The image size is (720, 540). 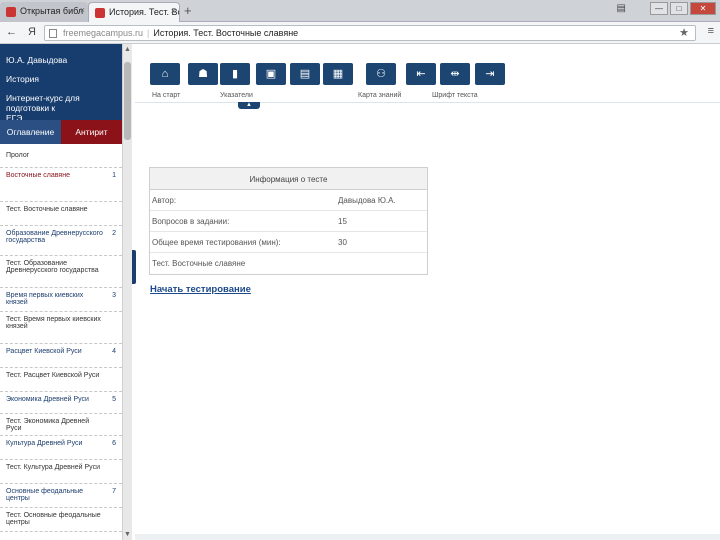 What do you see at coordinates (32, 32) in the screenshot?
I see `yandex-icon: Я` at bounding box center [32, 32].